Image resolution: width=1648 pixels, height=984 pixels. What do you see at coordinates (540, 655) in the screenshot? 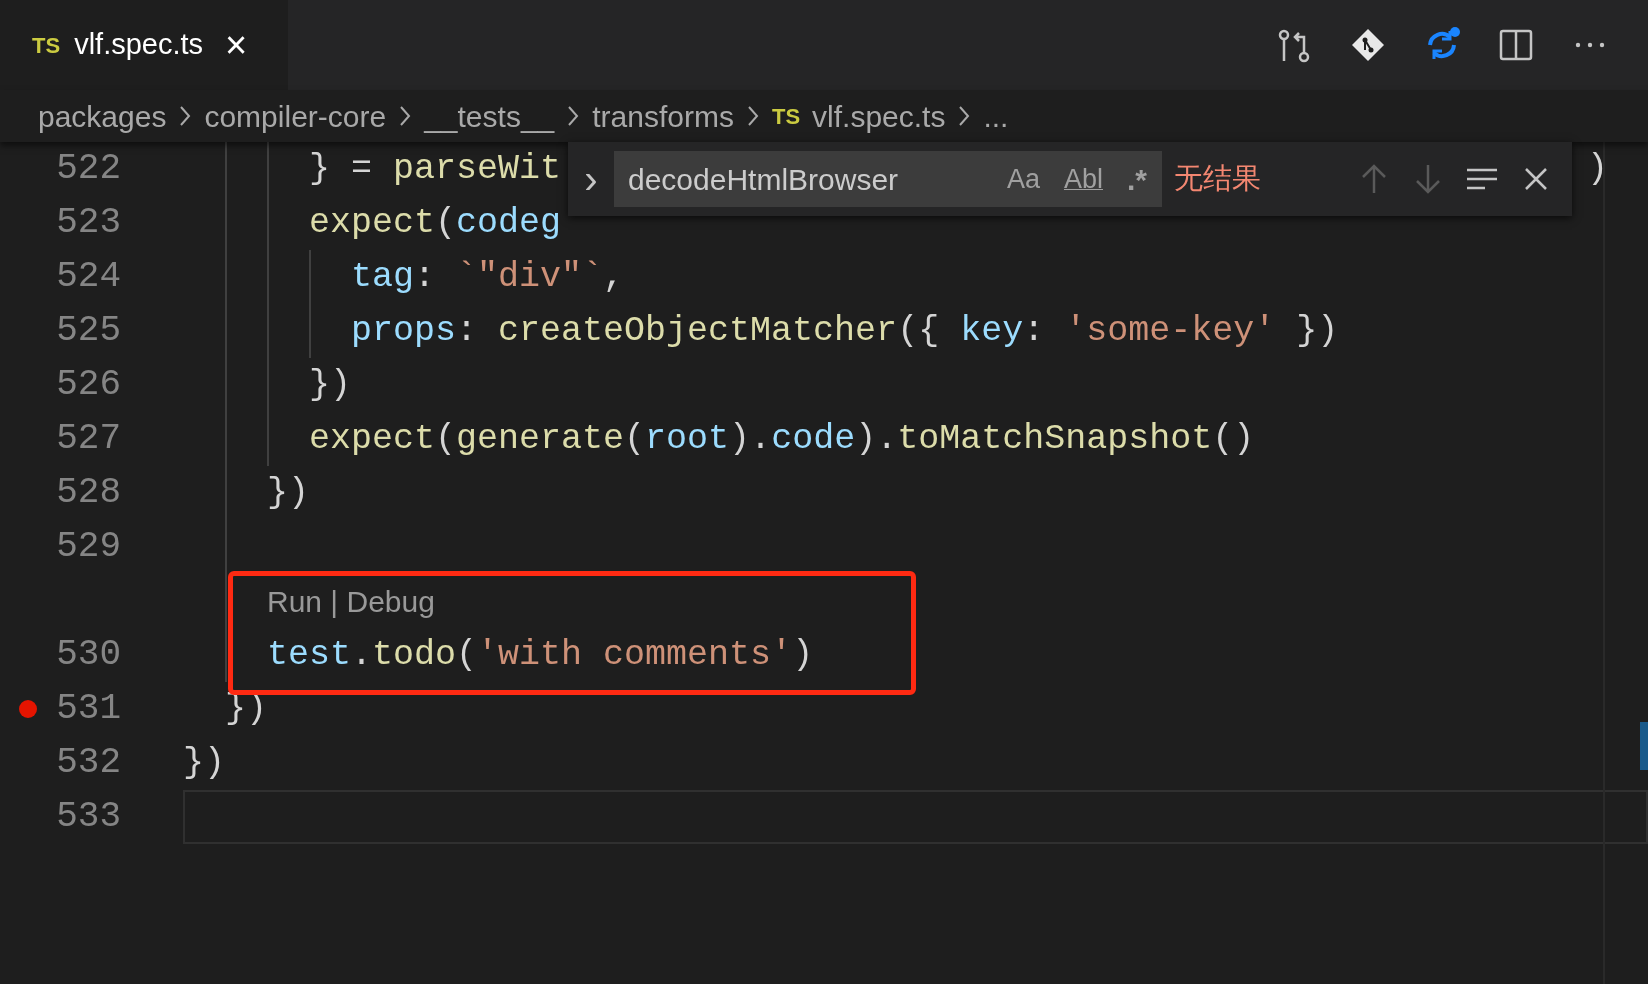
I see `code-line: test.todo('with comments')` at bounding box center [540, 655].